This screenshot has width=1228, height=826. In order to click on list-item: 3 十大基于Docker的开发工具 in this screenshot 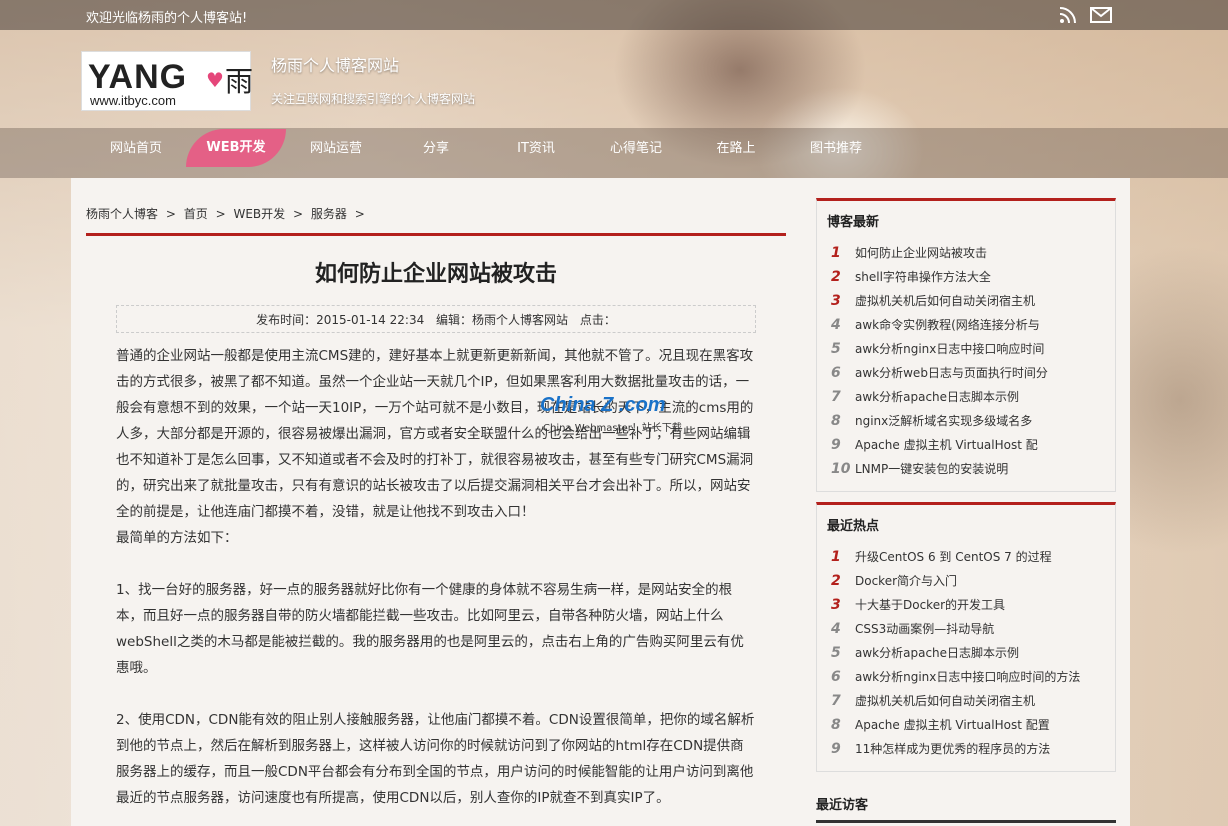, I will do `click(973, 605)`.